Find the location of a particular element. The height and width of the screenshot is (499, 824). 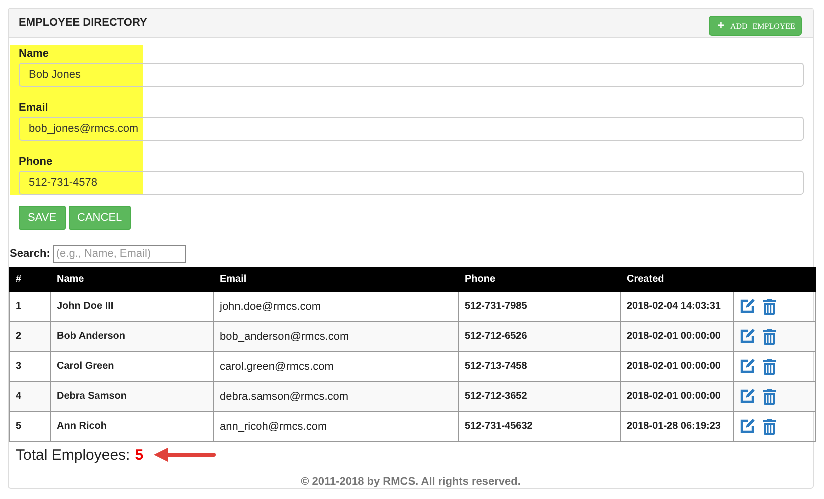

input-field: 512-731-4578 is located at coordinates (411, 183).